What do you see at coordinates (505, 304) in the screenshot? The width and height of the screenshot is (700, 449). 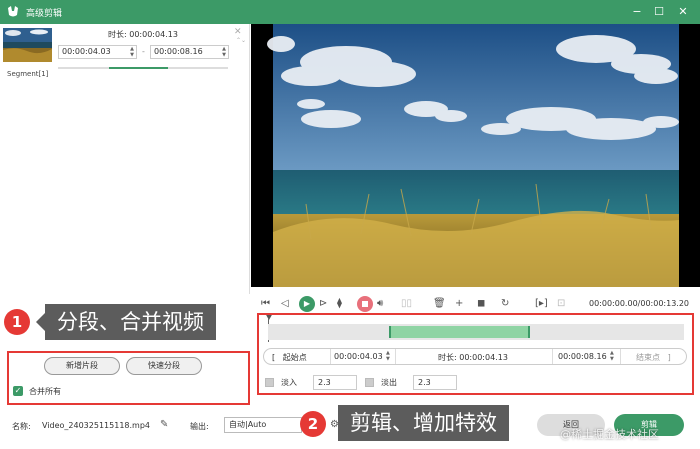 I see `undo-icon: ↻` at bounding box center [505, 304].